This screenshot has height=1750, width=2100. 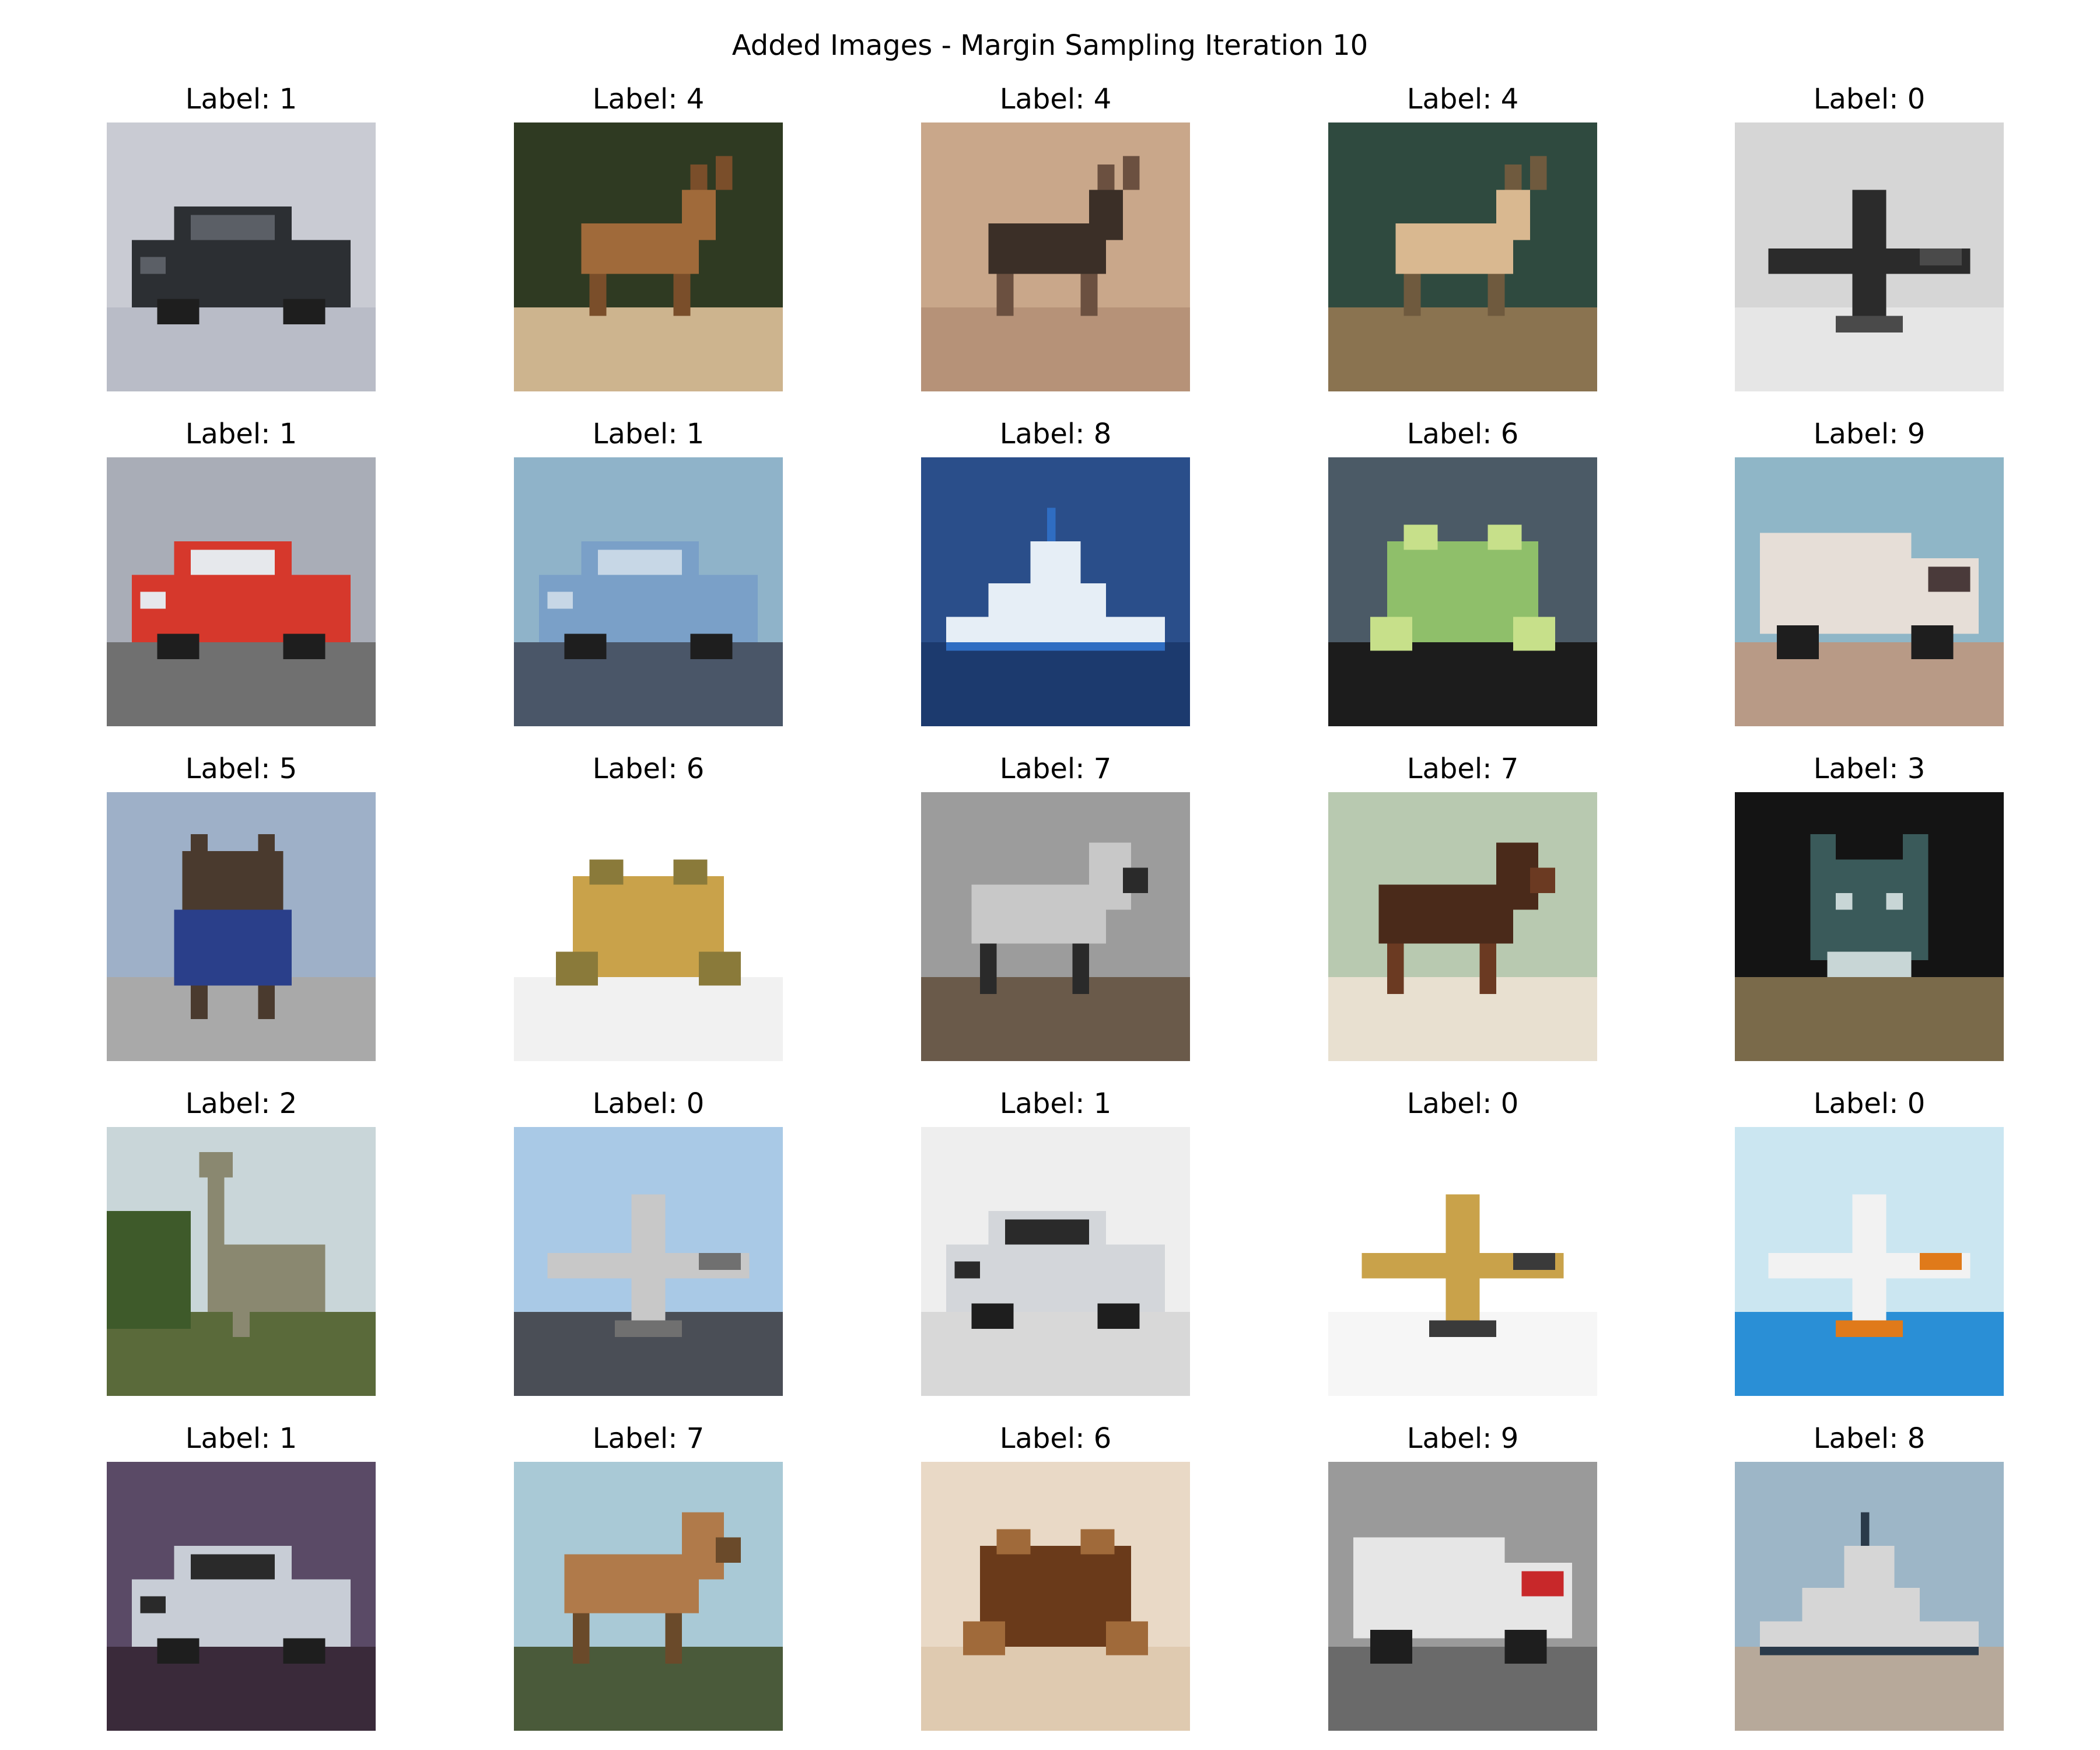 I want to click on grid-cell: Label: 2, so click(x=242, y=1241).